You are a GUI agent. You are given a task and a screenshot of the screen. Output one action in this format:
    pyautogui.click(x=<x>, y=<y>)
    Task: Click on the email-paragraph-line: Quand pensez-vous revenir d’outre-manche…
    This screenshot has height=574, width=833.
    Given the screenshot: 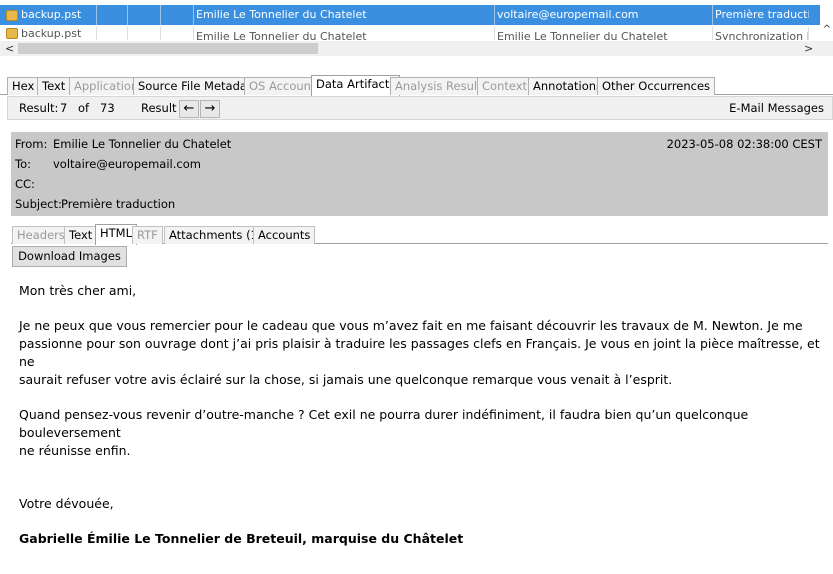 What is the action you would take?
    pyautogui.click(x=384, y=423)
    